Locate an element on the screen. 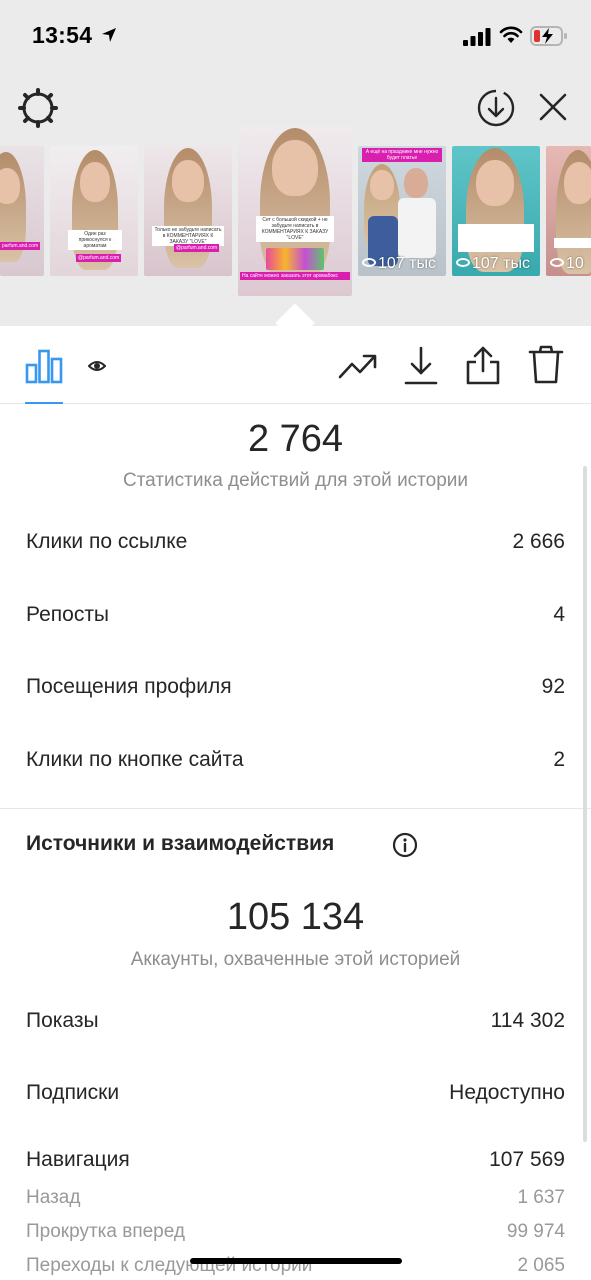 The width and height of the screenshot is (591, 1280). story-tag: На сайте можно заказать этот аромабокс is located at coordinates (295, 276).